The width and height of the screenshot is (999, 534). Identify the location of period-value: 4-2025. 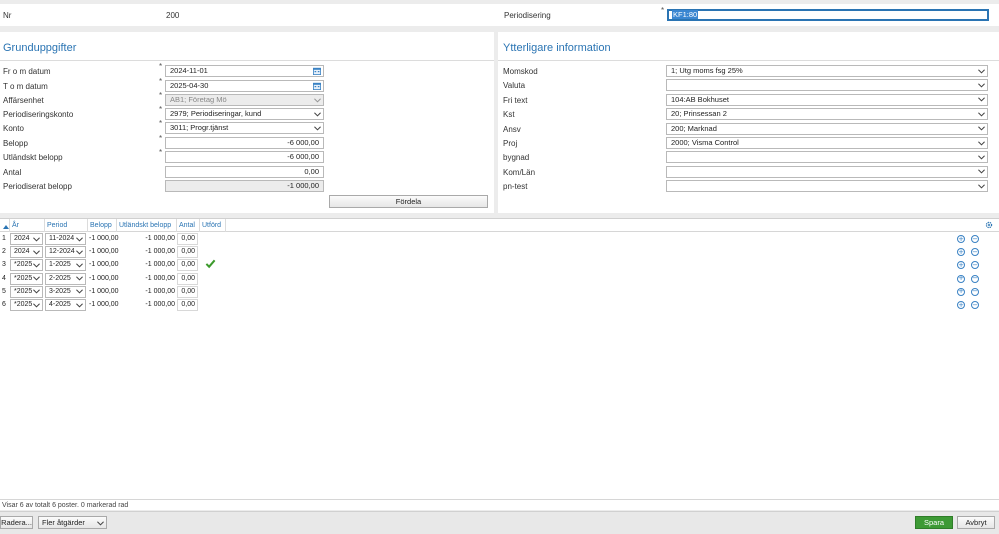
(60, 304).